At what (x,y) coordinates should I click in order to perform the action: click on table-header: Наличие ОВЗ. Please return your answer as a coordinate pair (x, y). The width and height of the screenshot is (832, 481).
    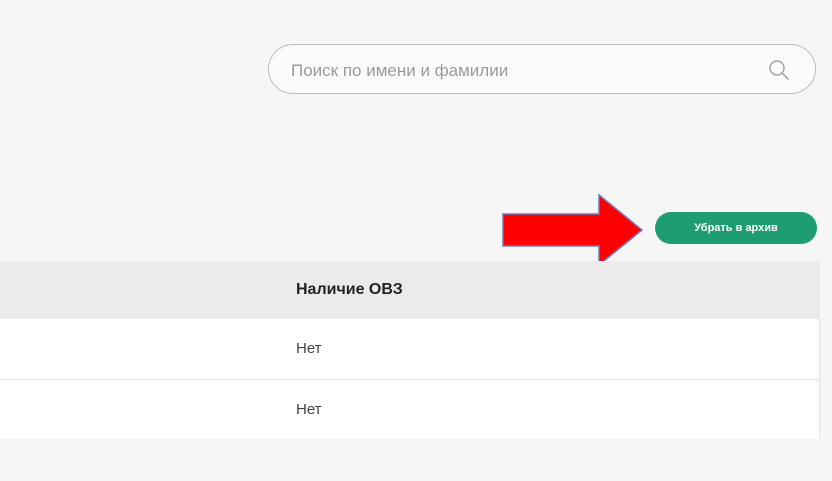
    Looking at the image, I should click on (410, 290).